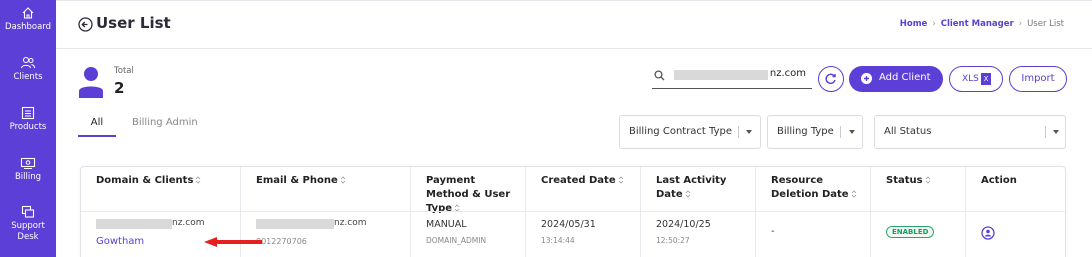 This screenshot has width=1092, height=257. I want to click on annotation-arrow-icon, so click(233, 242).